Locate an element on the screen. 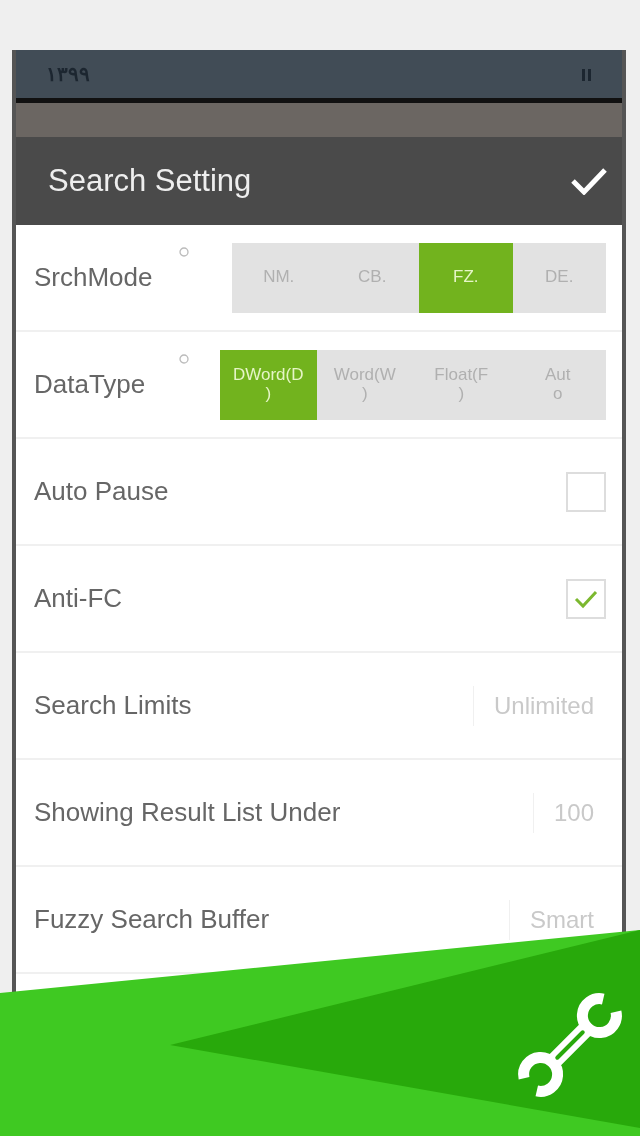 The image size is (640, 1136). header-title: Search Setting is located at coordinates (150, 181).